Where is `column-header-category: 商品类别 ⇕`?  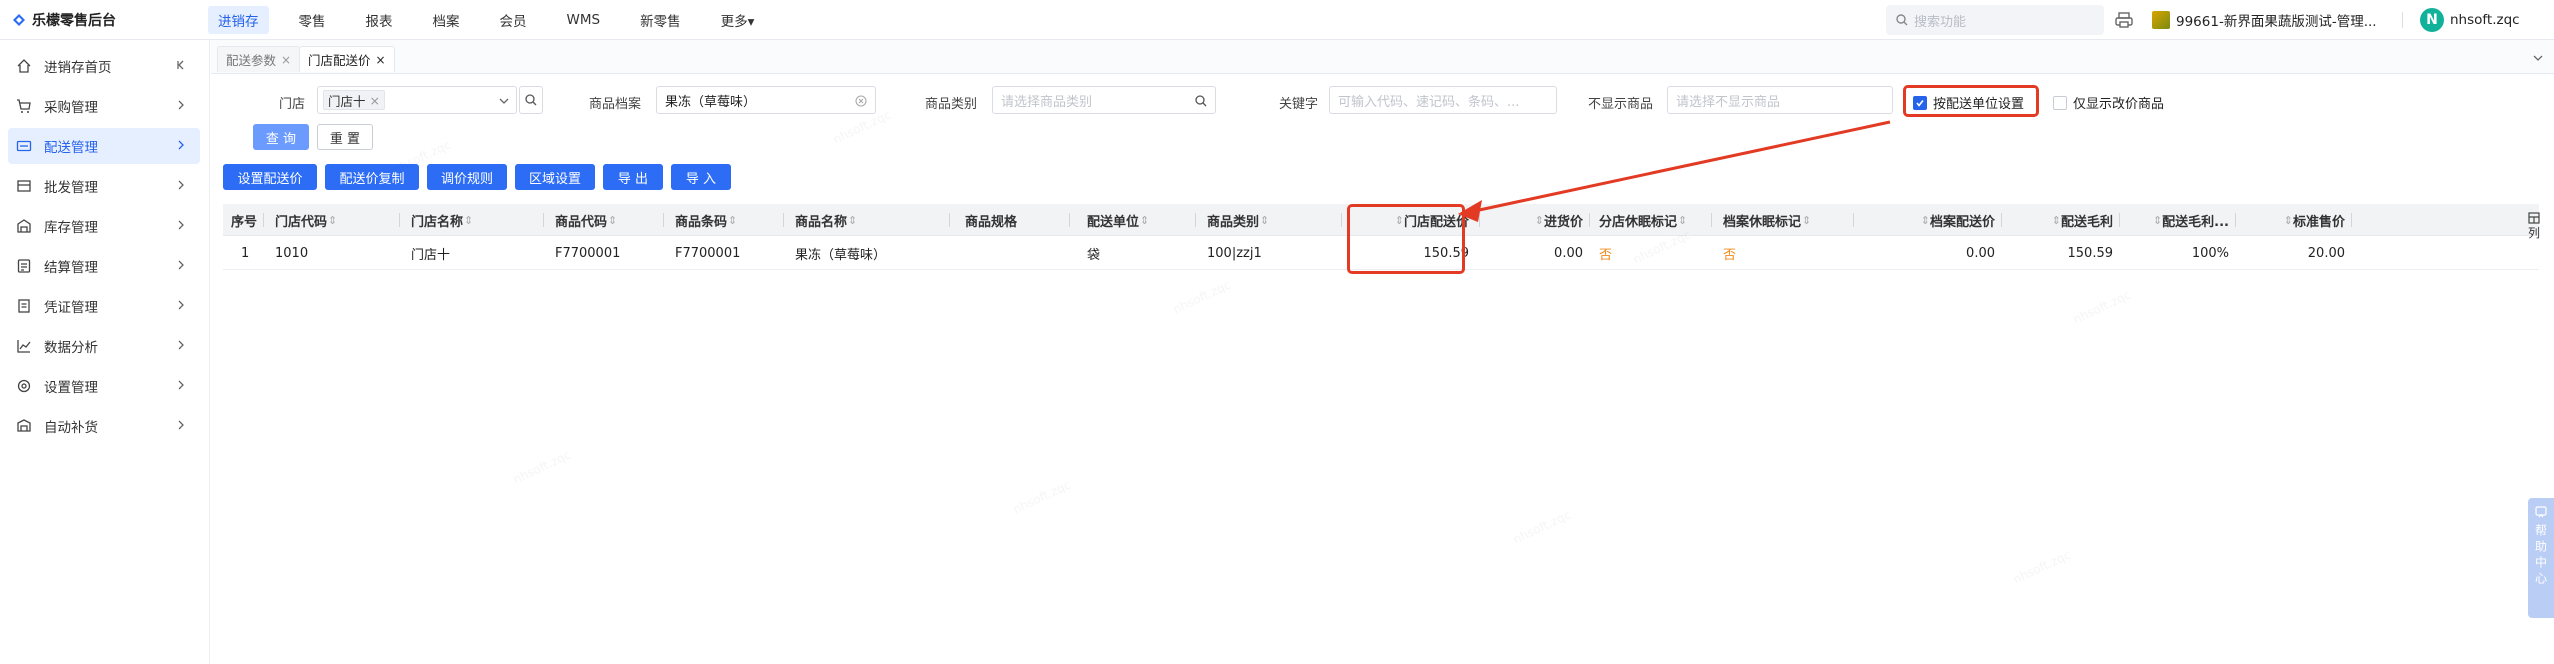
column-header-category: 商品类别 ⇕ is located at coordinates (1238, 220).